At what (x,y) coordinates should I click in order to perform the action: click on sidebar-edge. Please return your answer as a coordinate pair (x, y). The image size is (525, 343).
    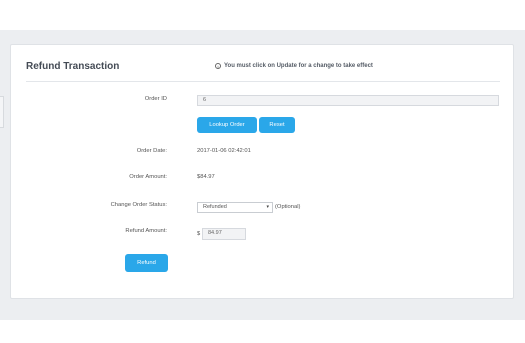
    Looking at the image, I should click on (2, 112).